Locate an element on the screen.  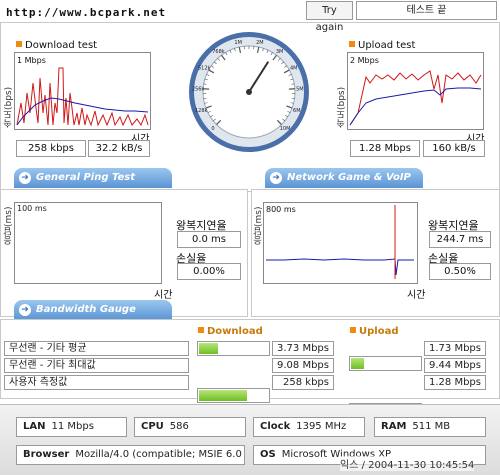
end-test-button: 테스트 끝 is located at coordinates (426, 10).